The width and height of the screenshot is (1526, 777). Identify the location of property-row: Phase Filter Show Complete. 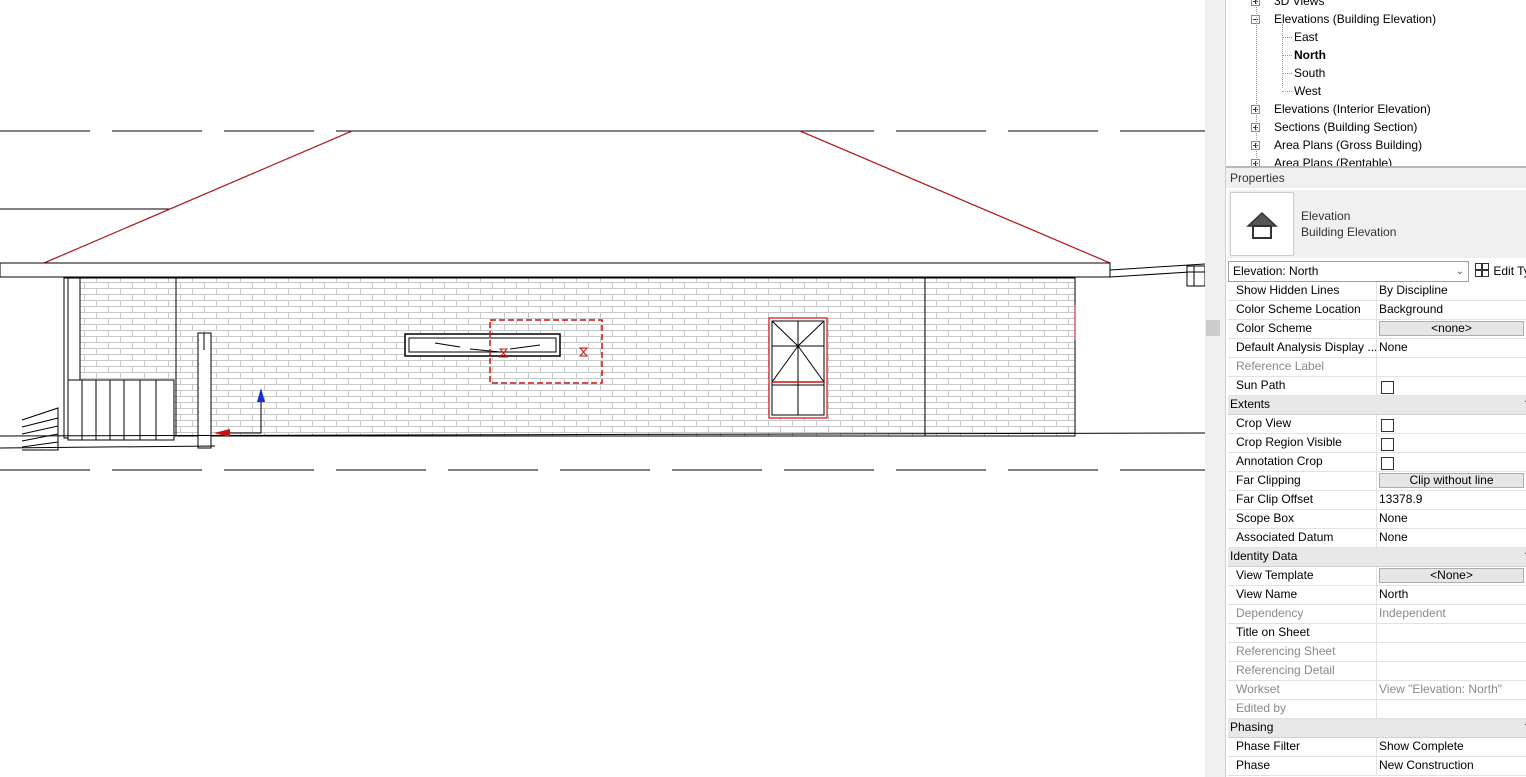
(1377, 747).